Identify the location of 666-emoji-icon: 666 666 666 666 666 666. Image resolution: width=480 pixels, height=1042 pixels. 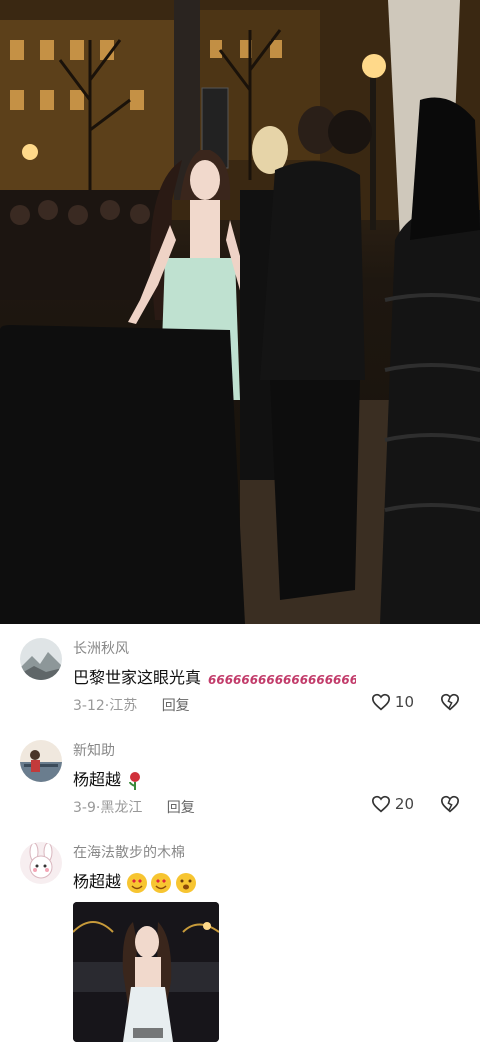
(282, 680).